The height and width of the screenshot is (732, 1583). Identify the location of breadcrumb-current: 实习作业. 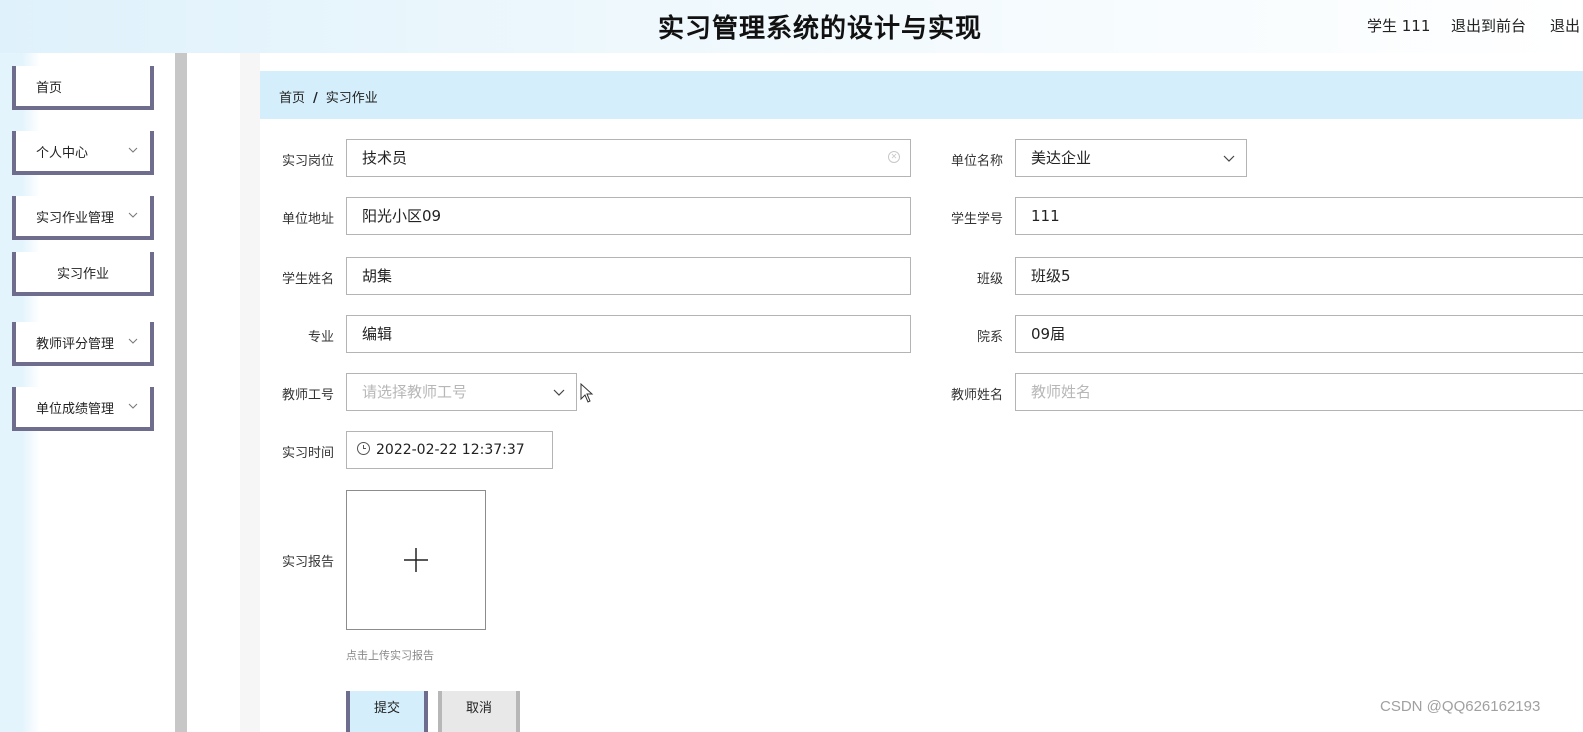
(351, 98).